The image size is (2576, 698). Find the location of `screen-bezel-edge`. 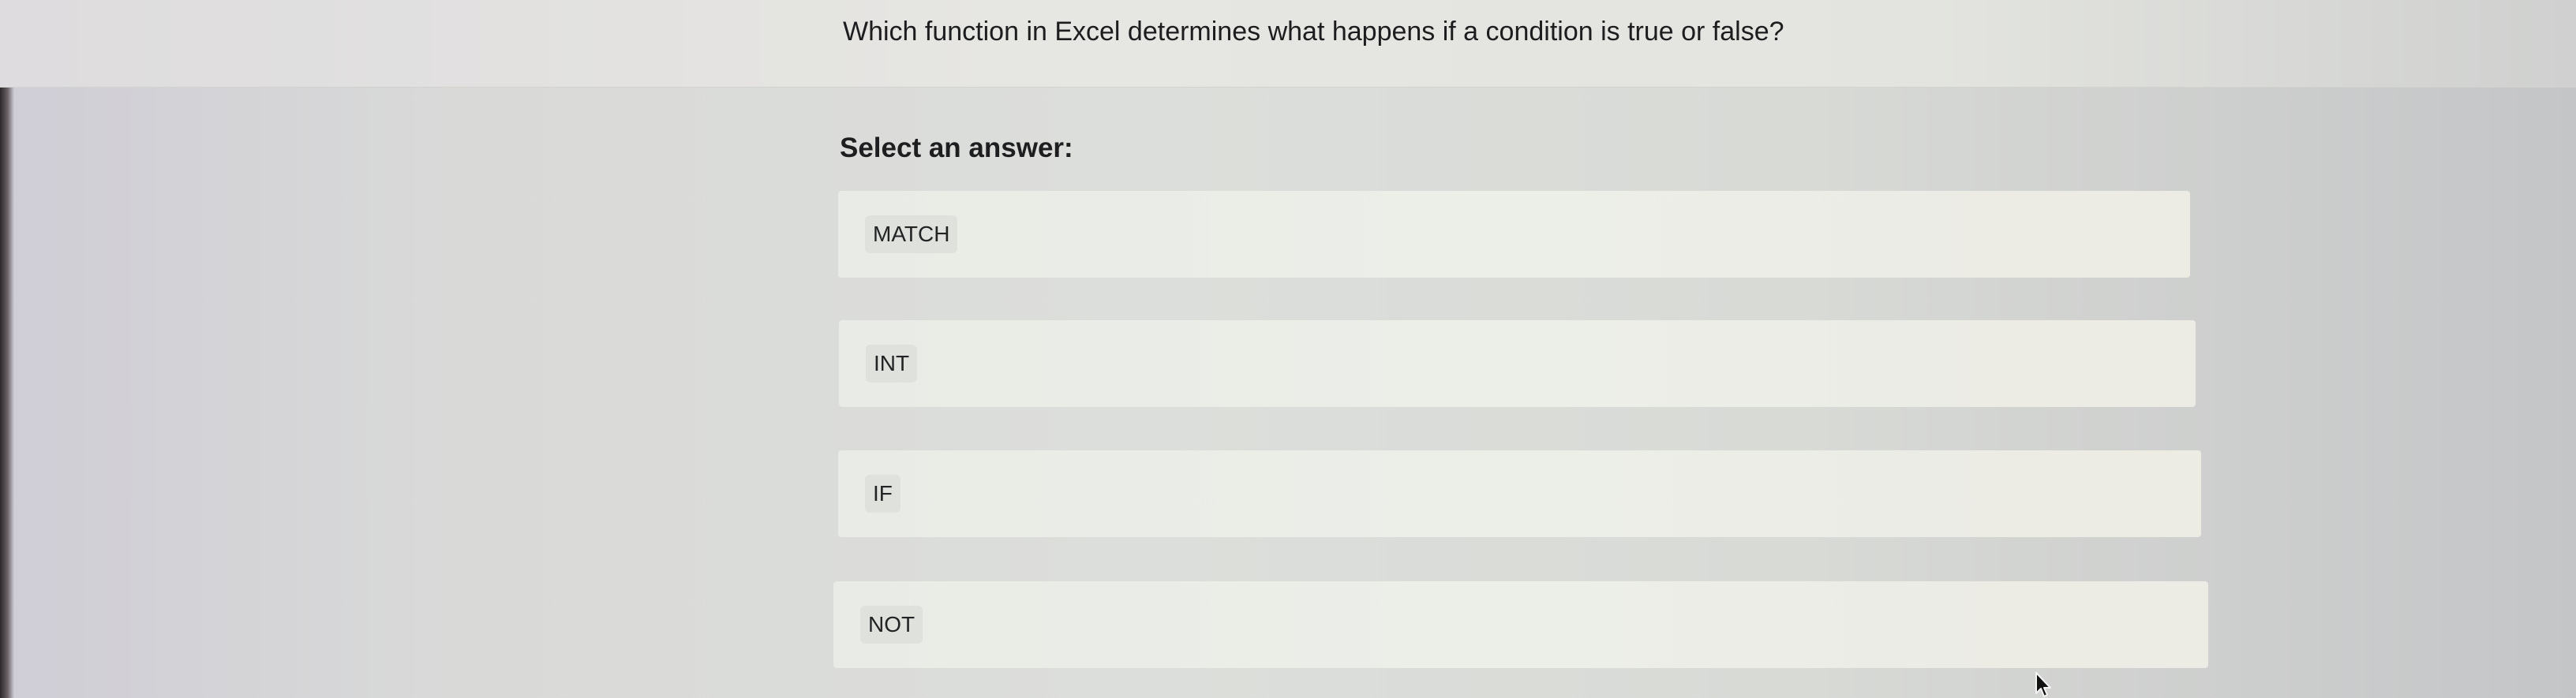

screen-bezel-edge is located at coordinates (7, 349).